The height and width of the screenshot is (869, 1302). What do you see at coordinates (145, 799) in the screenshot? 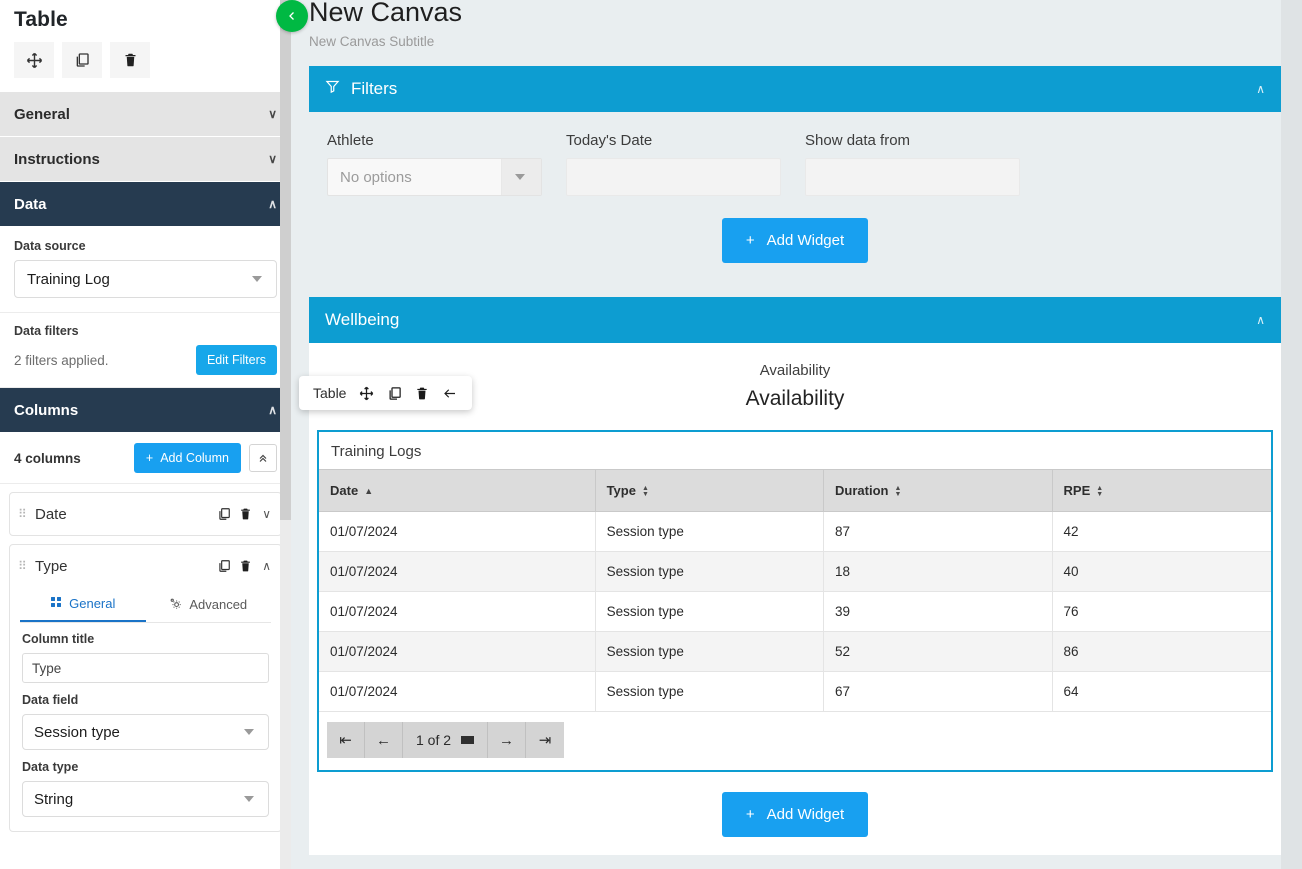
I see `data-type-select: String` at bounding box center [145, 799].